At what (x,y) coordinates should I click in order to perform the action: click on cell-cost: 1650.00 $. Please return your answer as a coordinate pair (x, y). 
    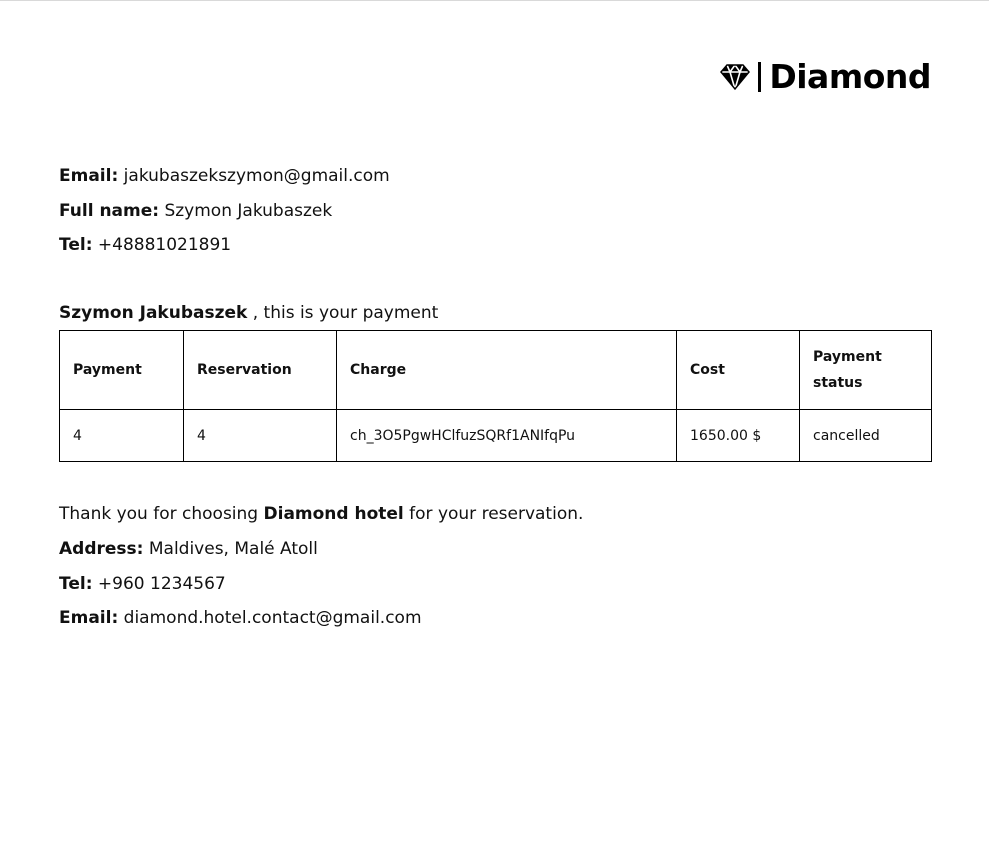
    Looking at the image, I should click on (738, 435).